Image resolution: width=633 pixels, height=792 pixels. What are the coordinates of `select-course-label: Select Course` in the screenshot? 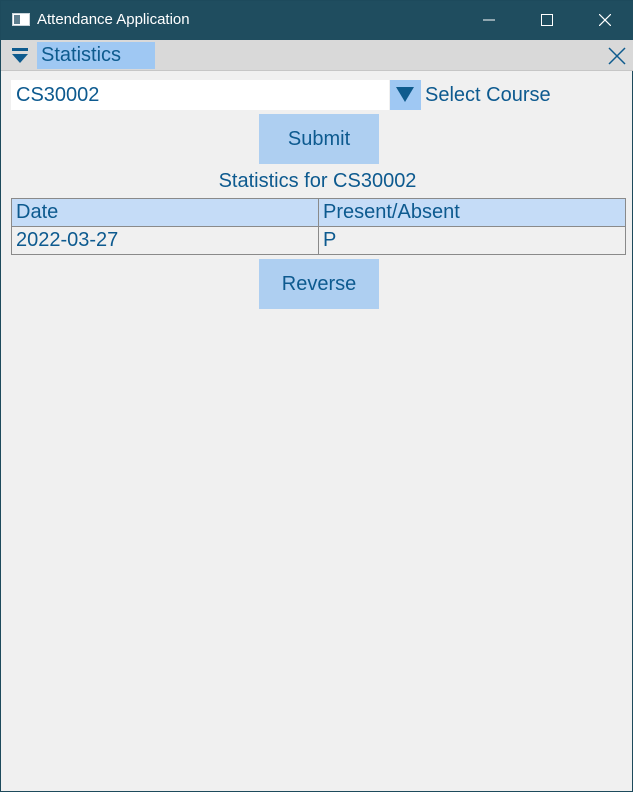 It's located at (488, 95).